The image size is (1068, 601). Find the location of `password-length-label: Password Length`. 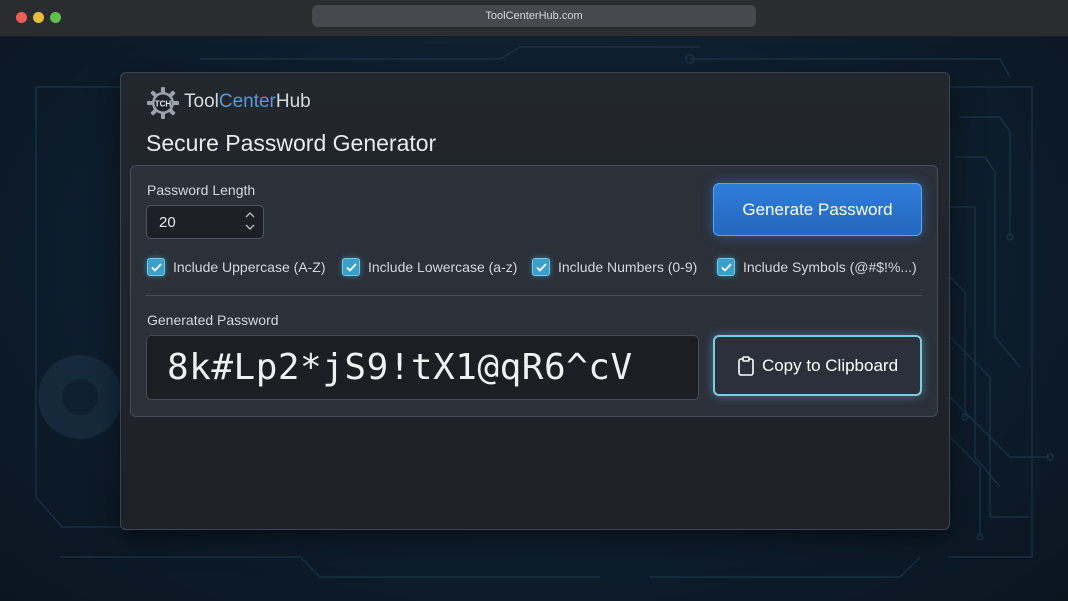

password-length-label: Password Length is located at coordinates (201, 190).